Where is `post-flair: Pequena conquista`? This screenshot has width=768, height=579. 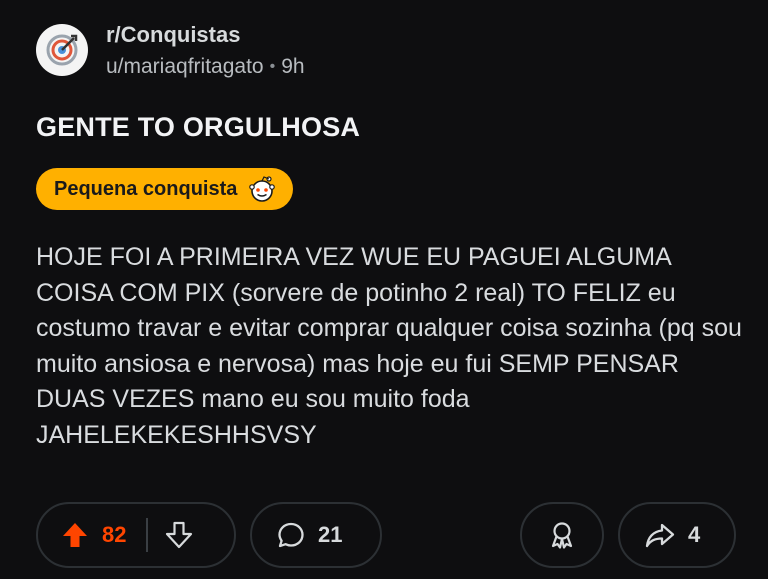
post-flair: Pequena conquista is located at coordinates (165, 189).